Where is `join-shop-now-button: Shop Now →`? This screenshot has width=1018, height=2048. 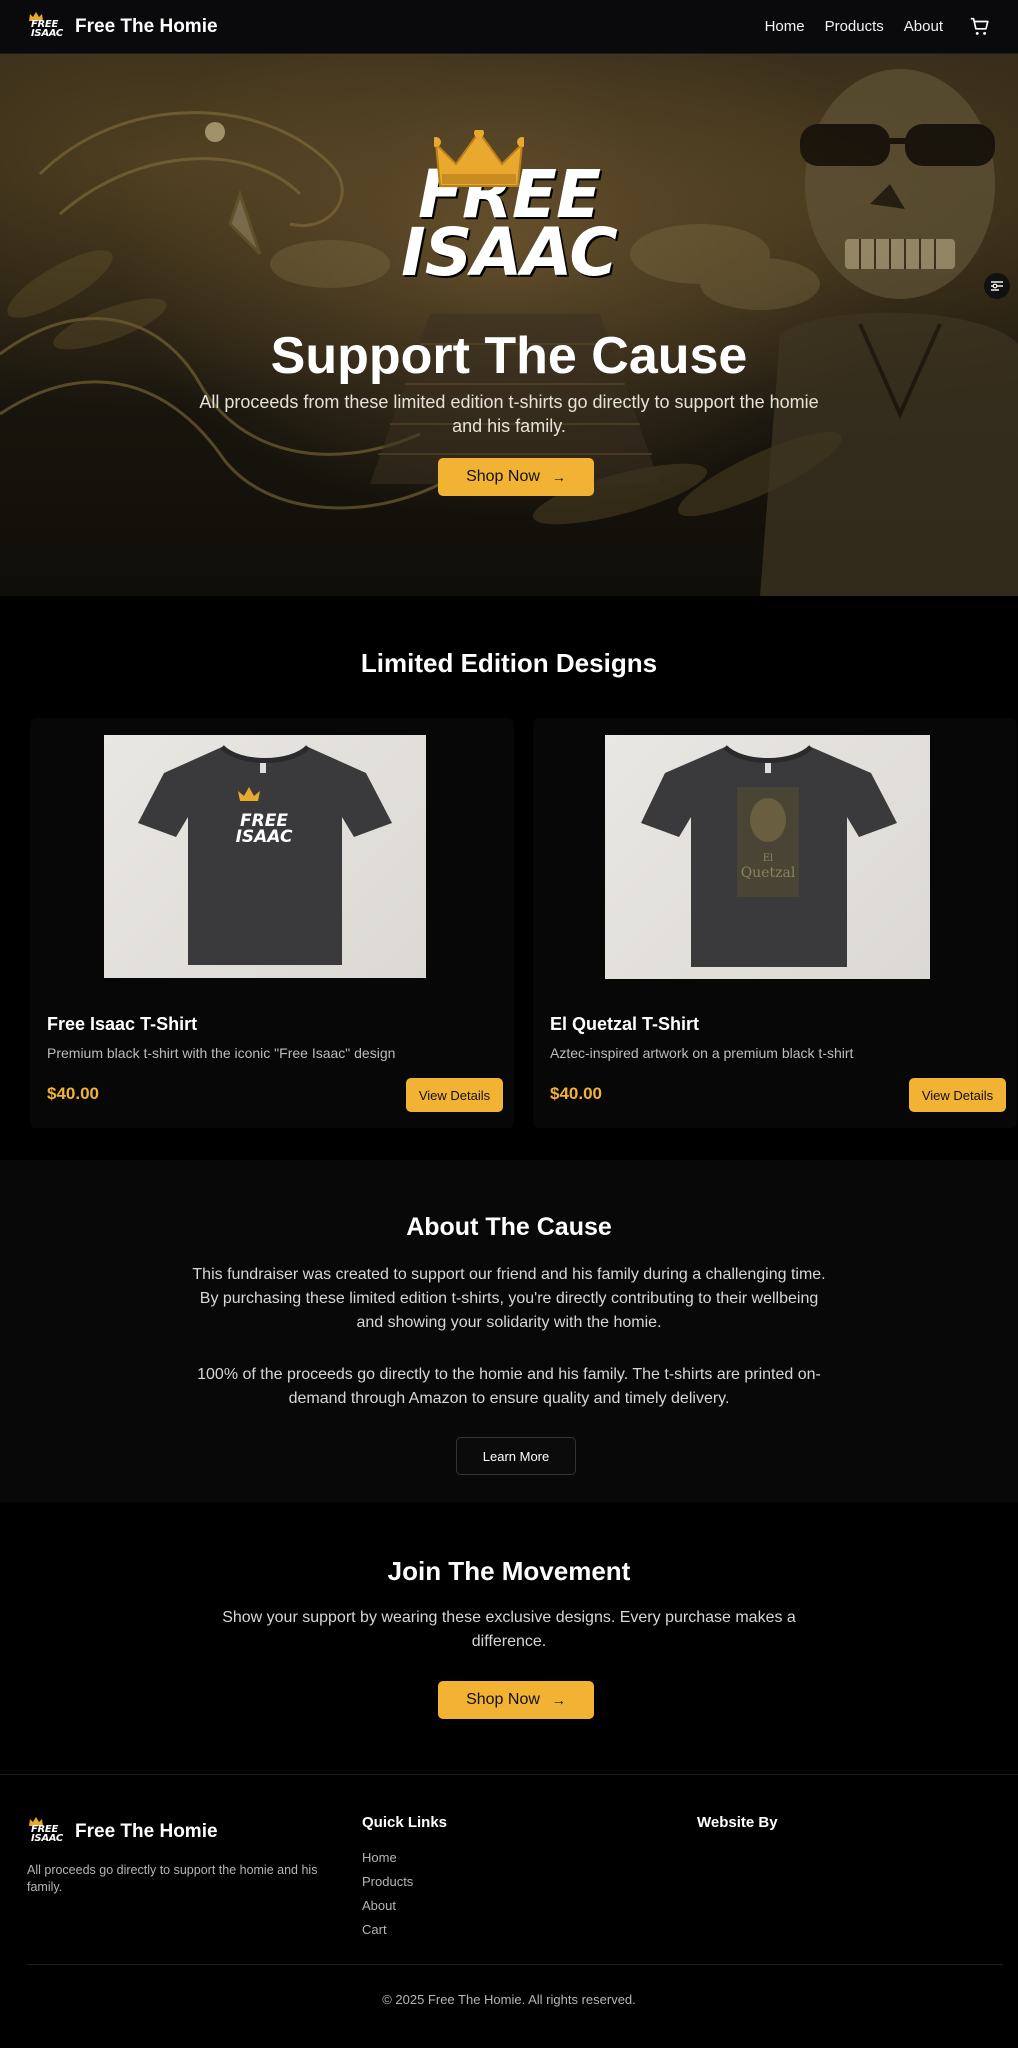
join-shop-now-button: Shop Now → is located at coordinates (516, 1700).